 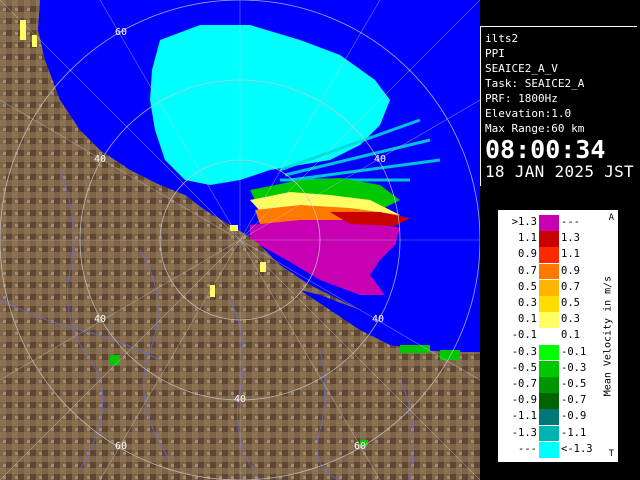 What do you see at coordinates (559, 171) in the screenshot?
I see `scan-date: 18 JAN 2025 JST` at bounding box center [559, 171].